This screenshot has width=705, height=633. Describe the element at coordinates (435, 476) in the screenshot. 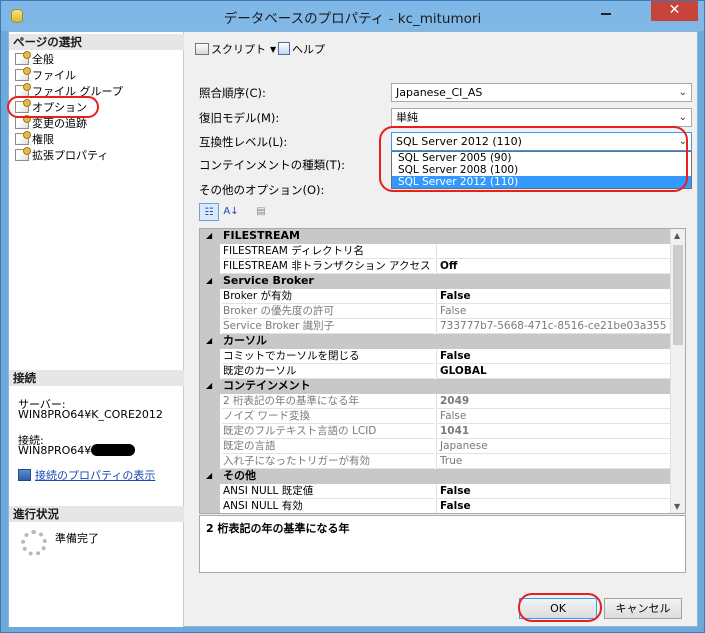

I see `grid-category: ◢ その他` at that location.